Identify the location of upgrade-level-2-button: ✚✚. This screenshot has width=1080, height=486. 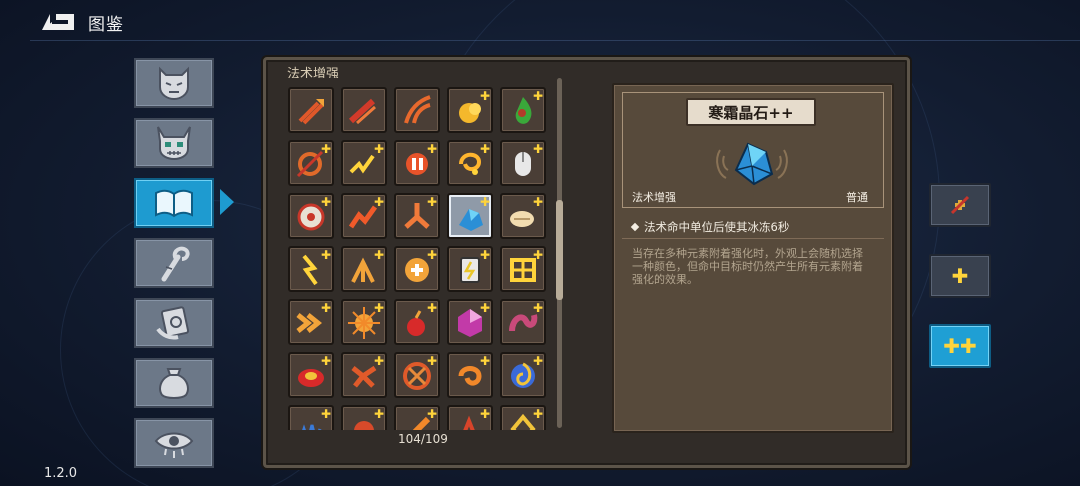
(960, 346).